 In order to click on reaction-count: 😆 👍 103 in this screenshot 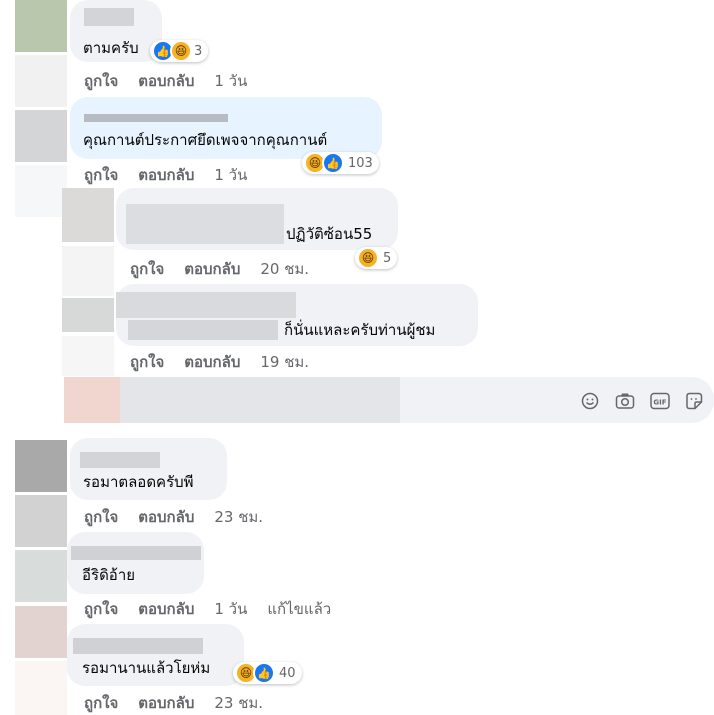, I will do `click(340, 163)`.